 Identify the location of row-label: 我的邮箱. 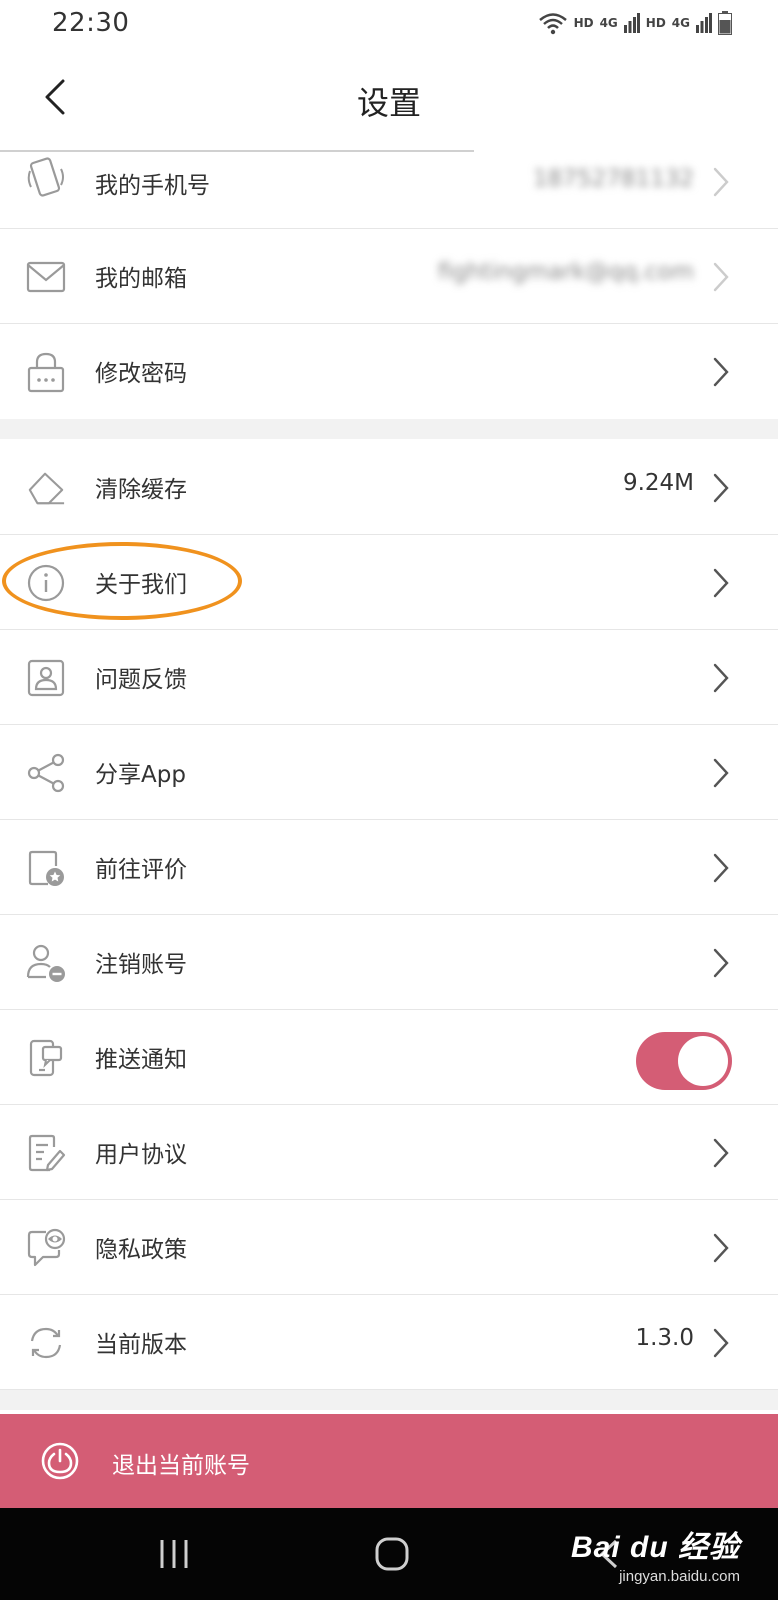
(141, 279).